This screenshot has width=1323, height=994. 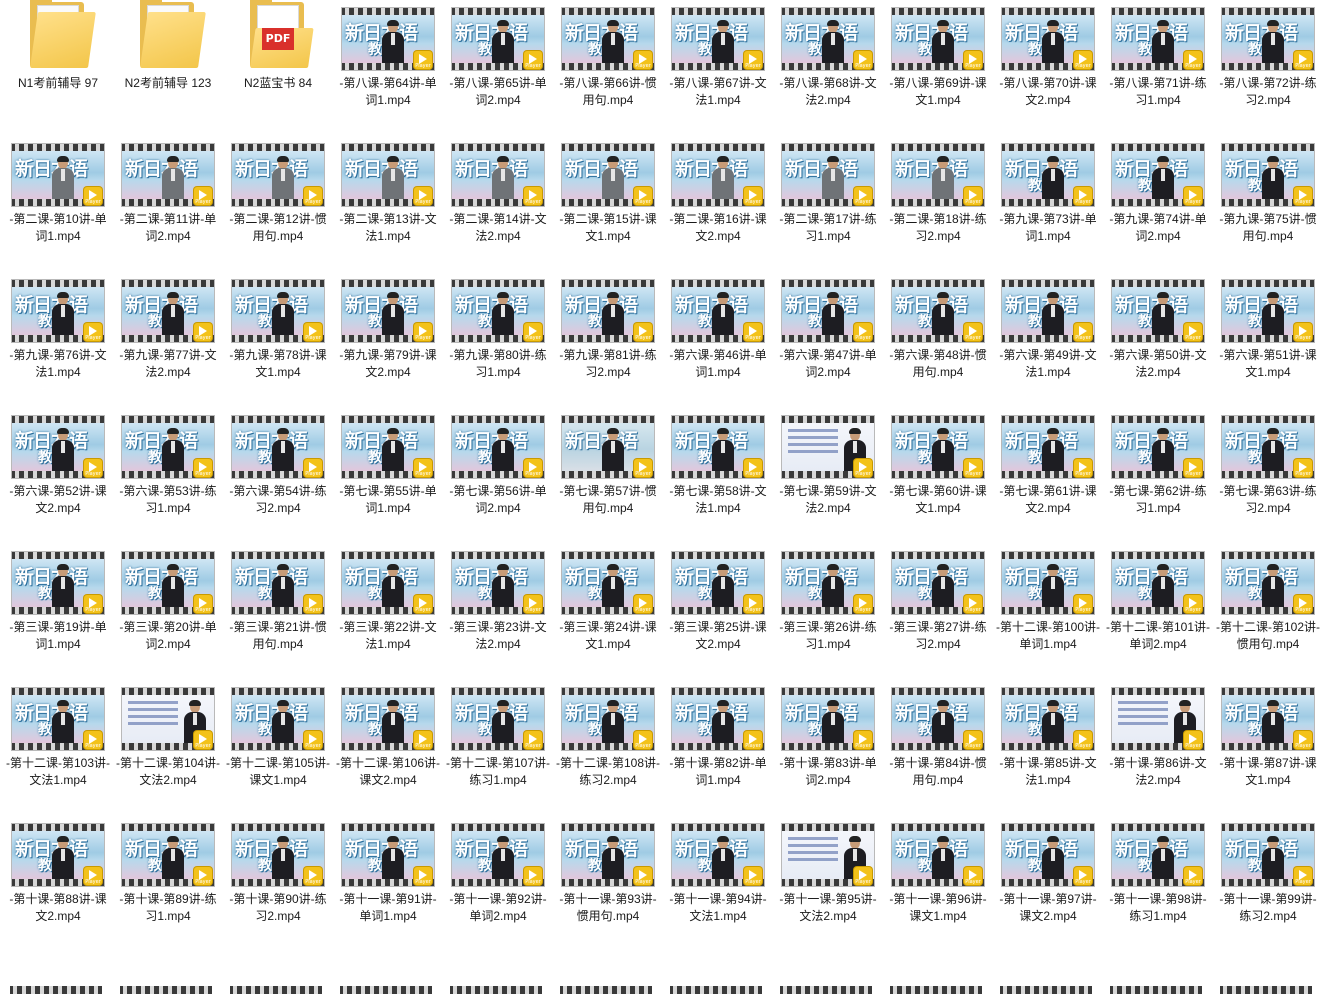 I want to click on file-name-label: -第八课-第71讲-练习1.mp4, so click(x=1158, y=91).